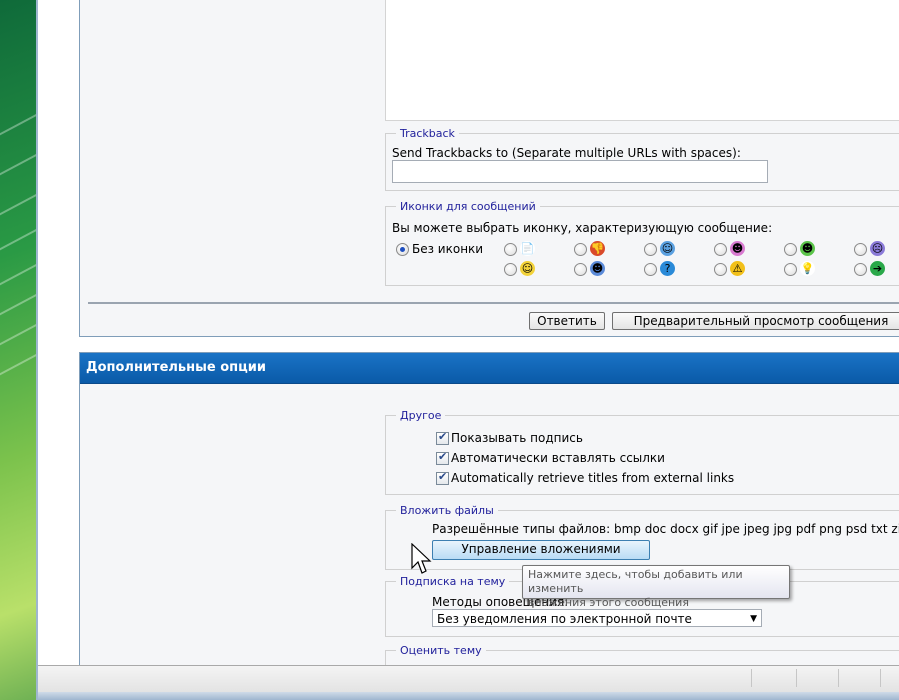 This screenshot has height=700, width=899. Describe the element at coordinates (558, 458) in the screenshot. I see `auto-links-label: Автоматически вставлять ссылки` at that location.